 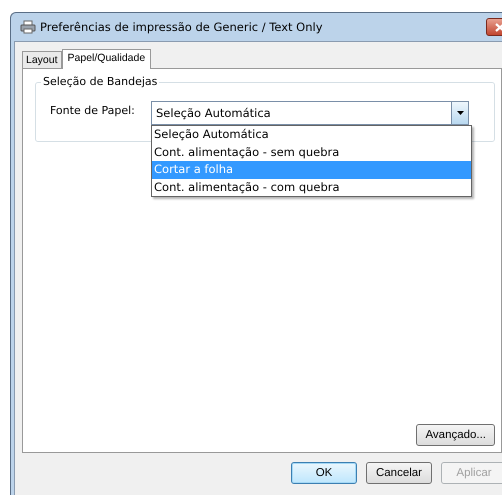 I want to click on dialog-button: Cancelar, so click(x=399, y=473).